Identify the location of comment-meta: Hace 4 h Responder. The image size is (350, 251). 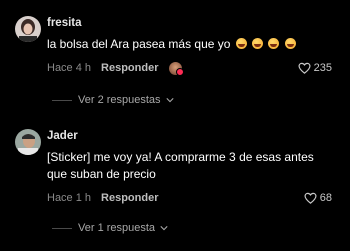
(115, 68).